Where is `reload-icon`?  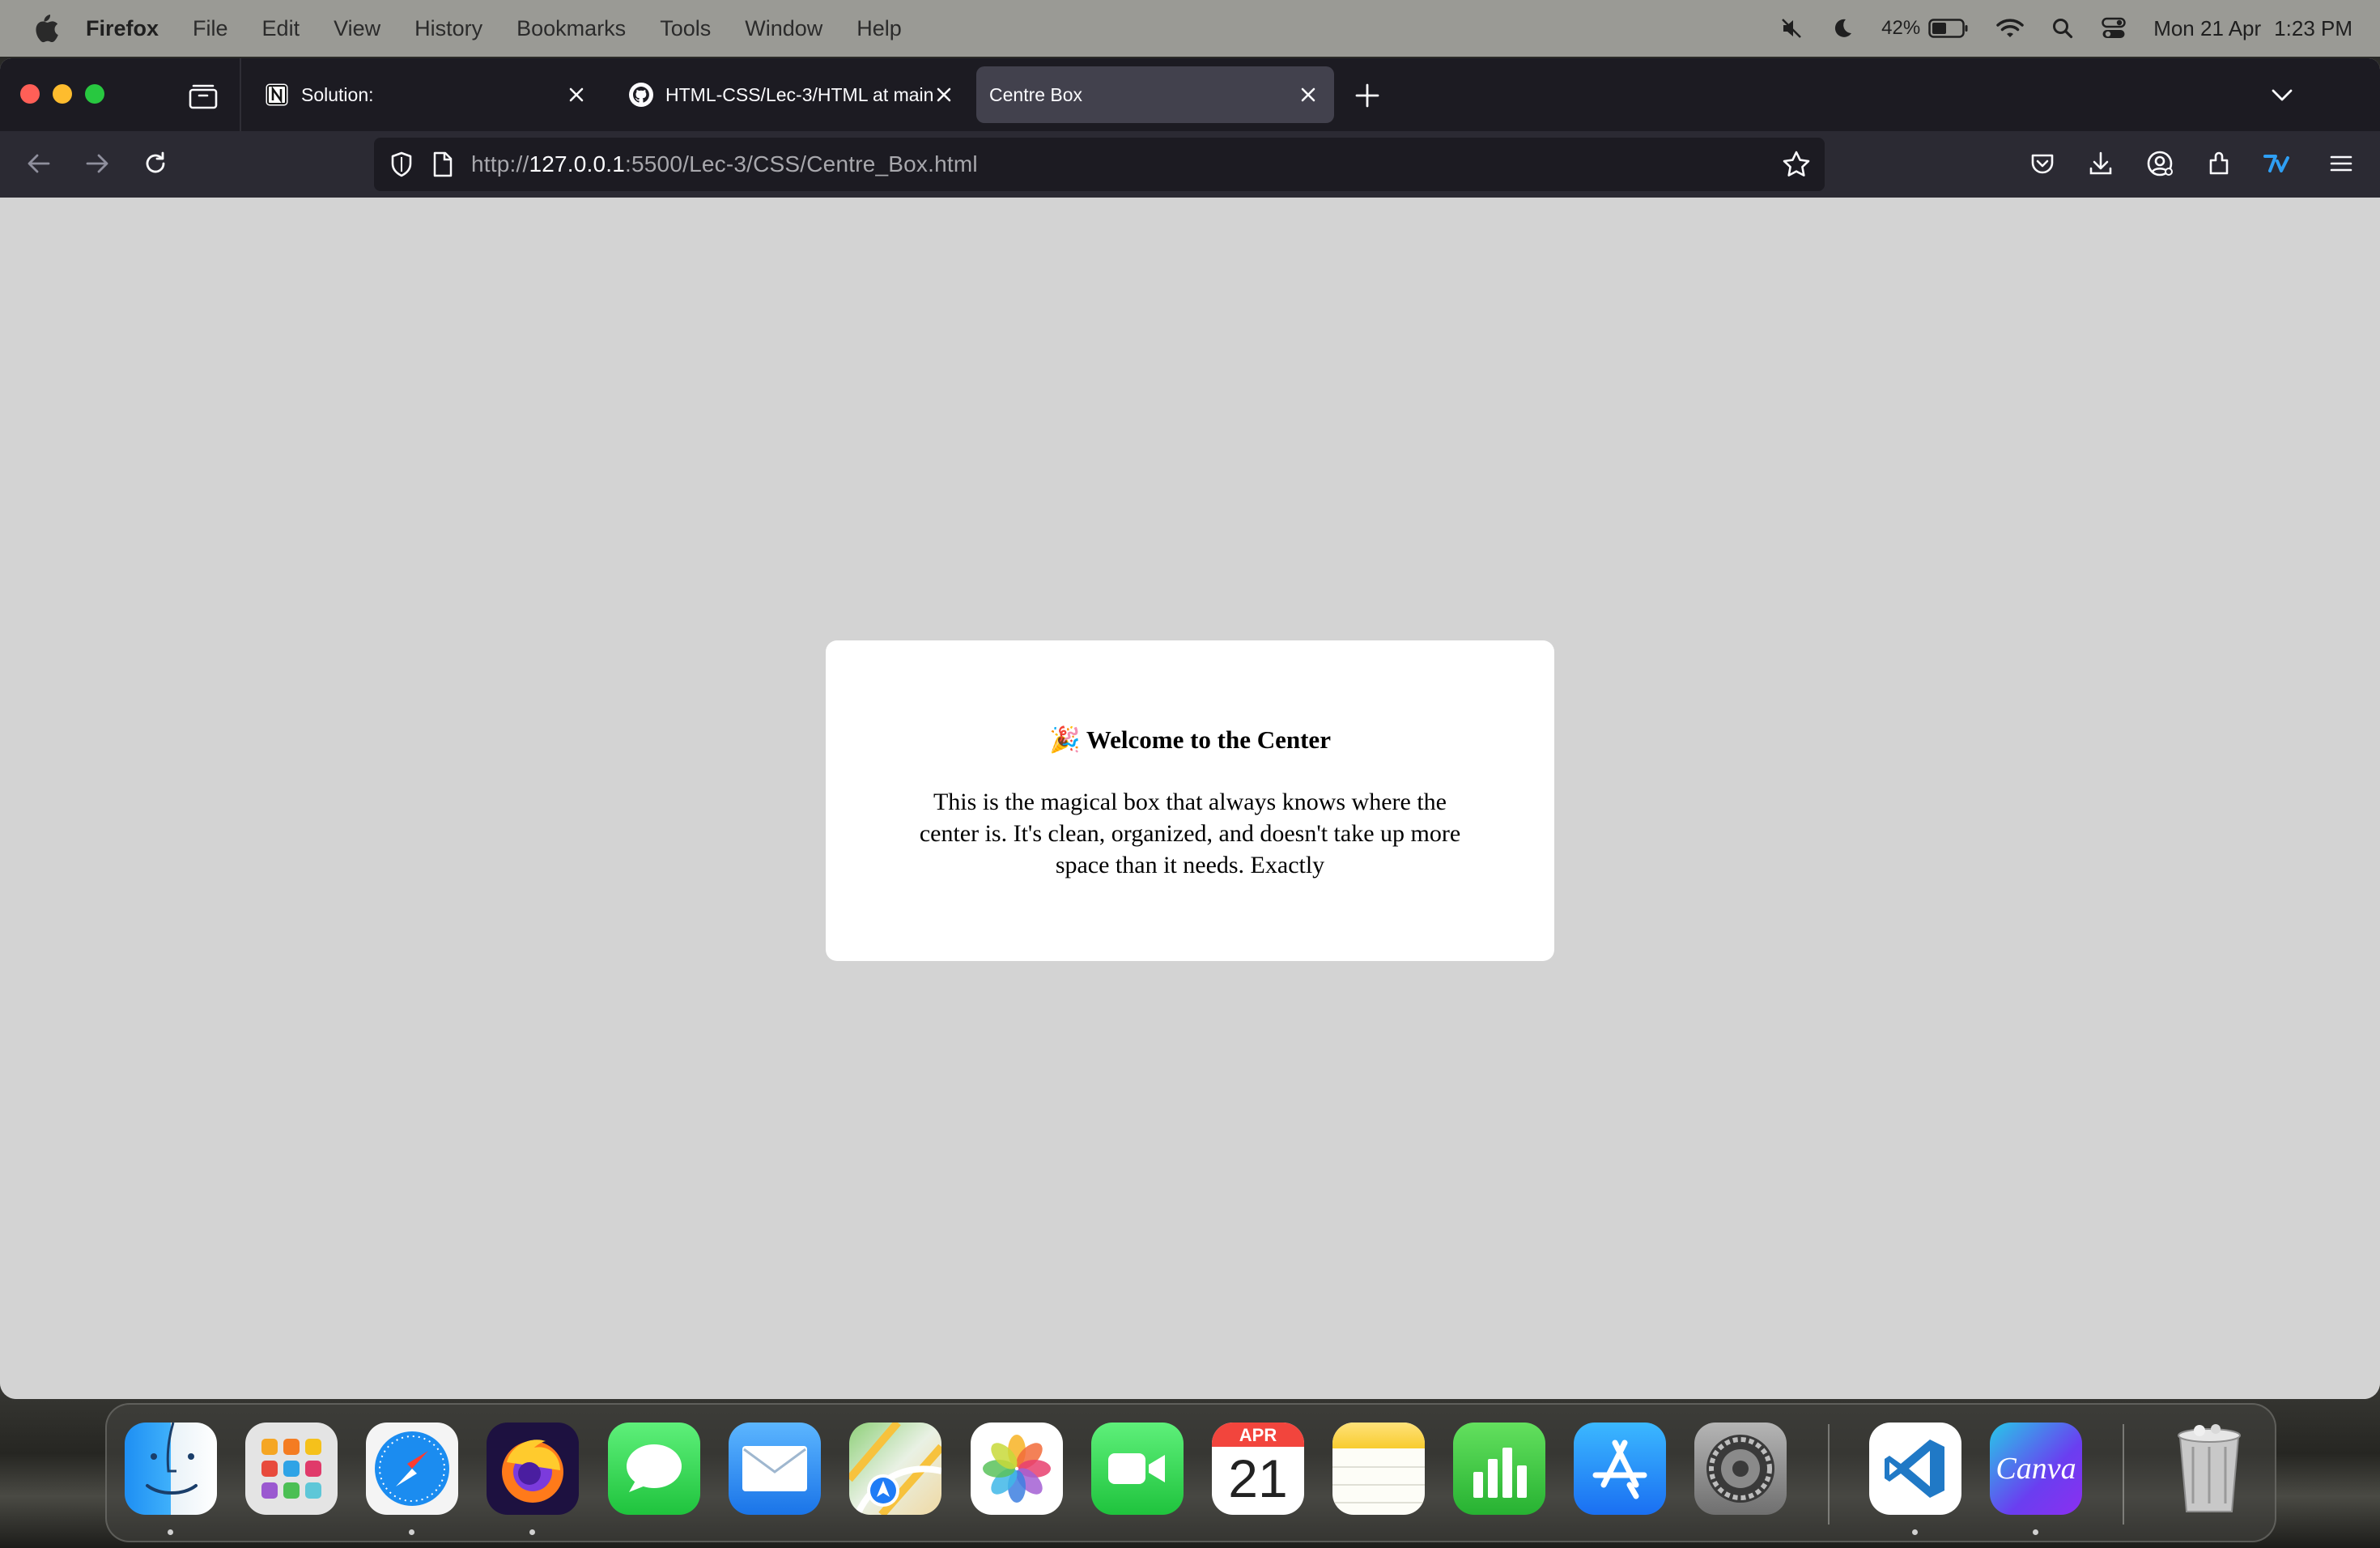 reload-icon is located at coordinates (155, 162).